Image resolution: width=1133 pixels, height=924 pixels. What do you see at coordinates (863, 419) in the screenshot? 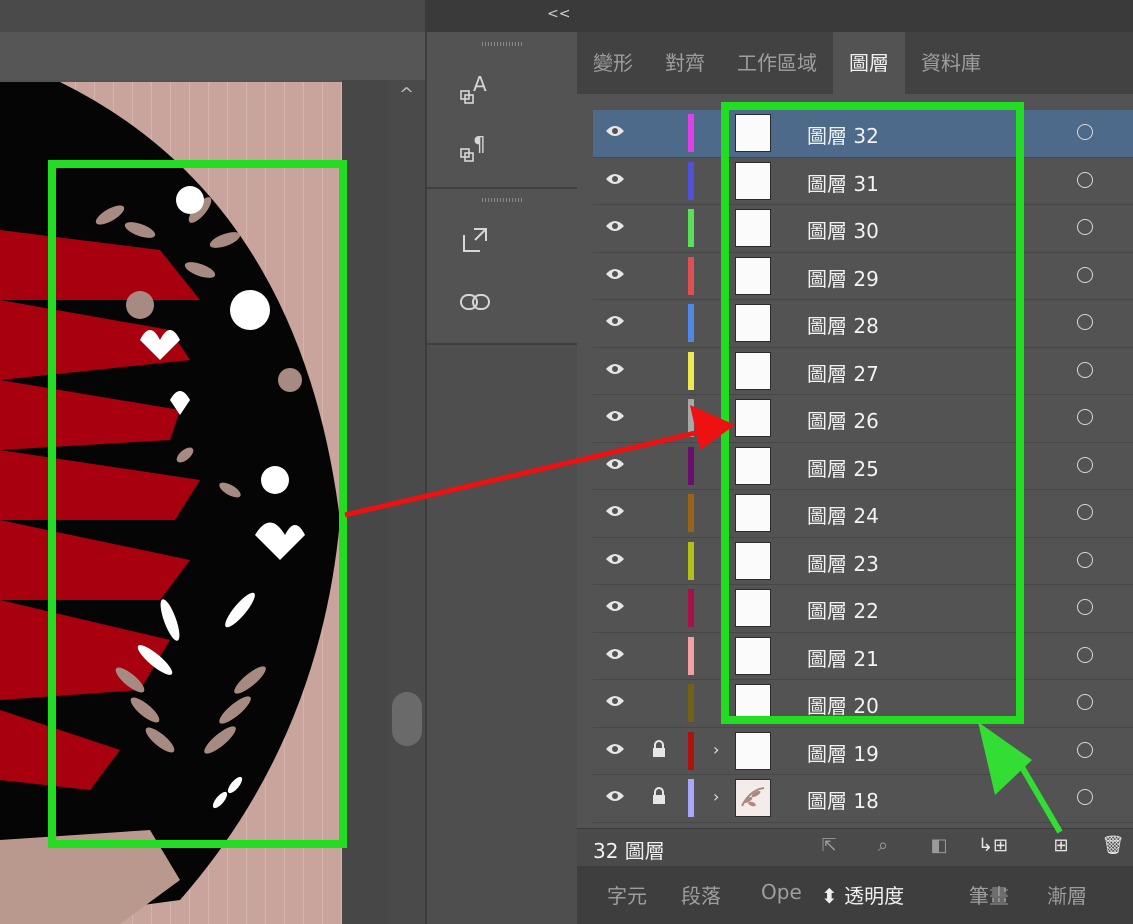
I see `layer-row: 圖層 26` at bounding box center [863, 419].